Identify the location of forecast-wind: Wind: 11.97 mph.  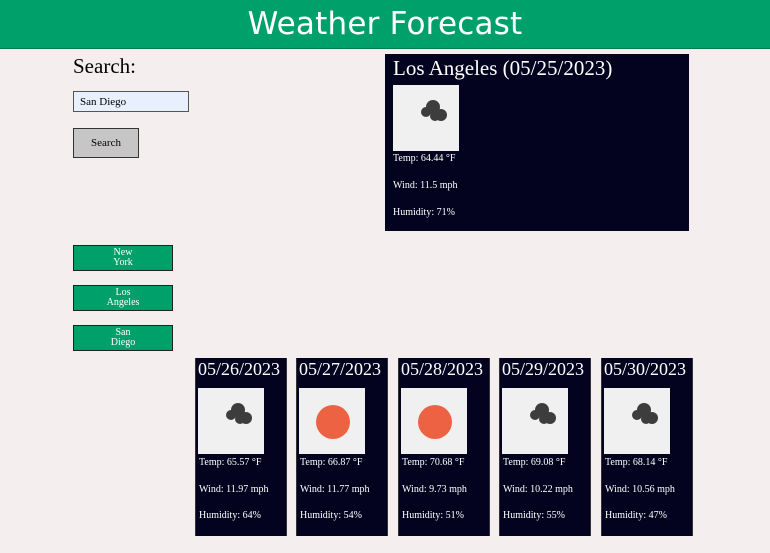
(234, 489).